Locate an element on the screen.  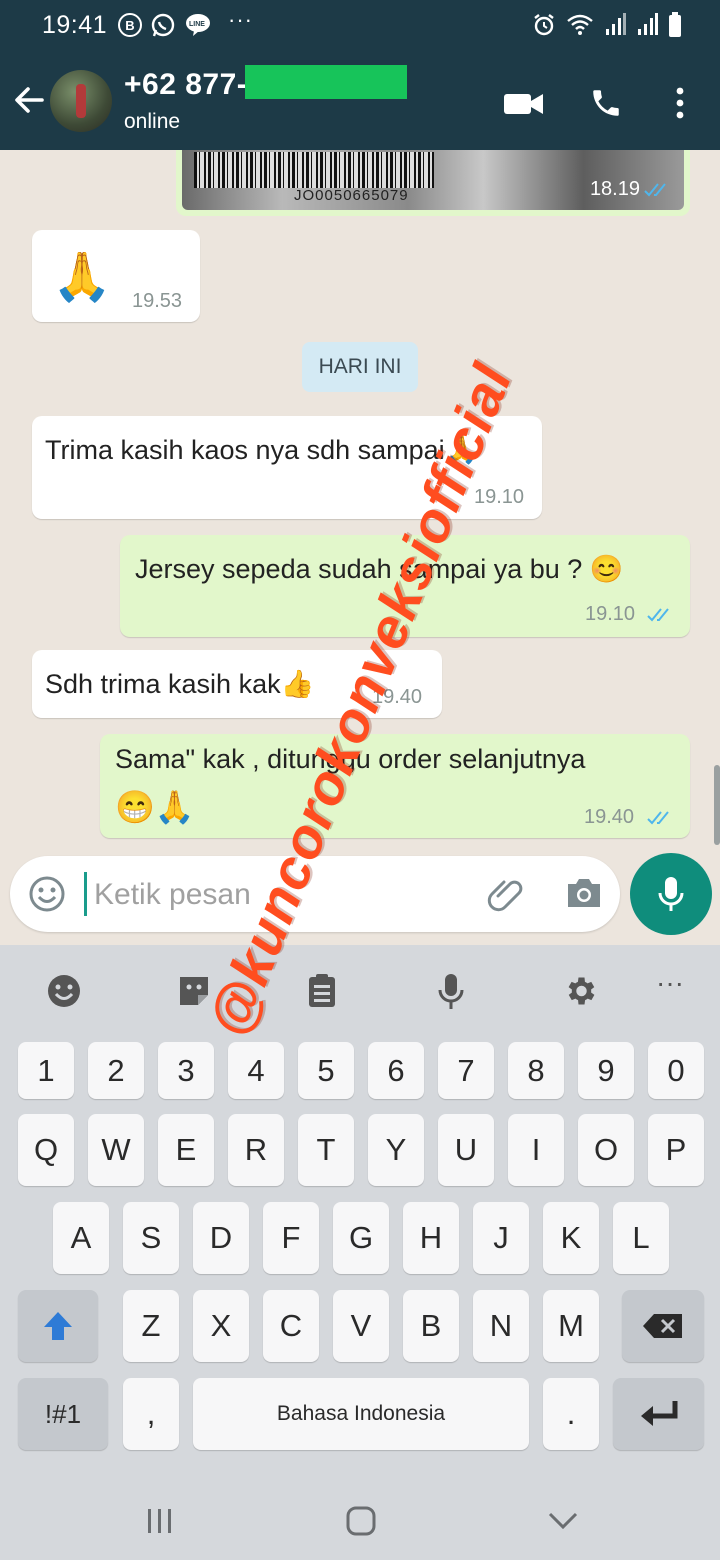
space-key: Bahasa Indonesia is located at coordinates (361, 1414).